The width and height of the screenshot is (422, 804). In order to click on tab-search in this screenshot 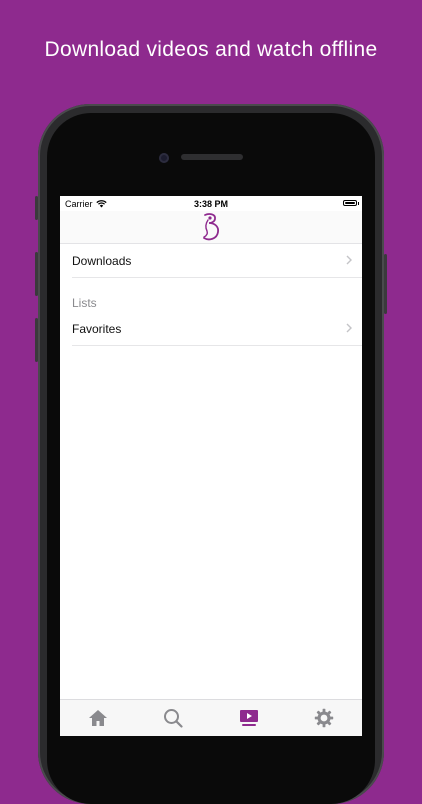, I will do `click(173, 718)`.